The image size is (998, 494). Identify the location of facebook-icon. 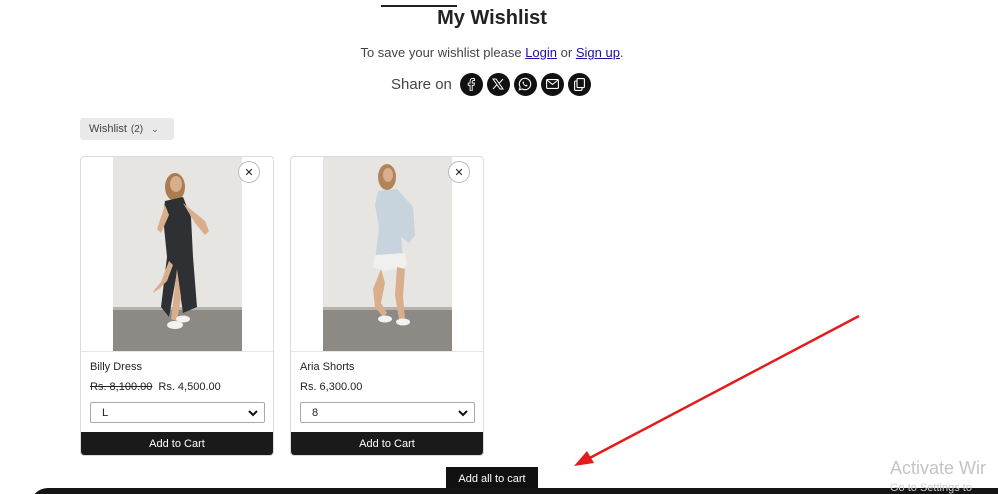
(471, 84).